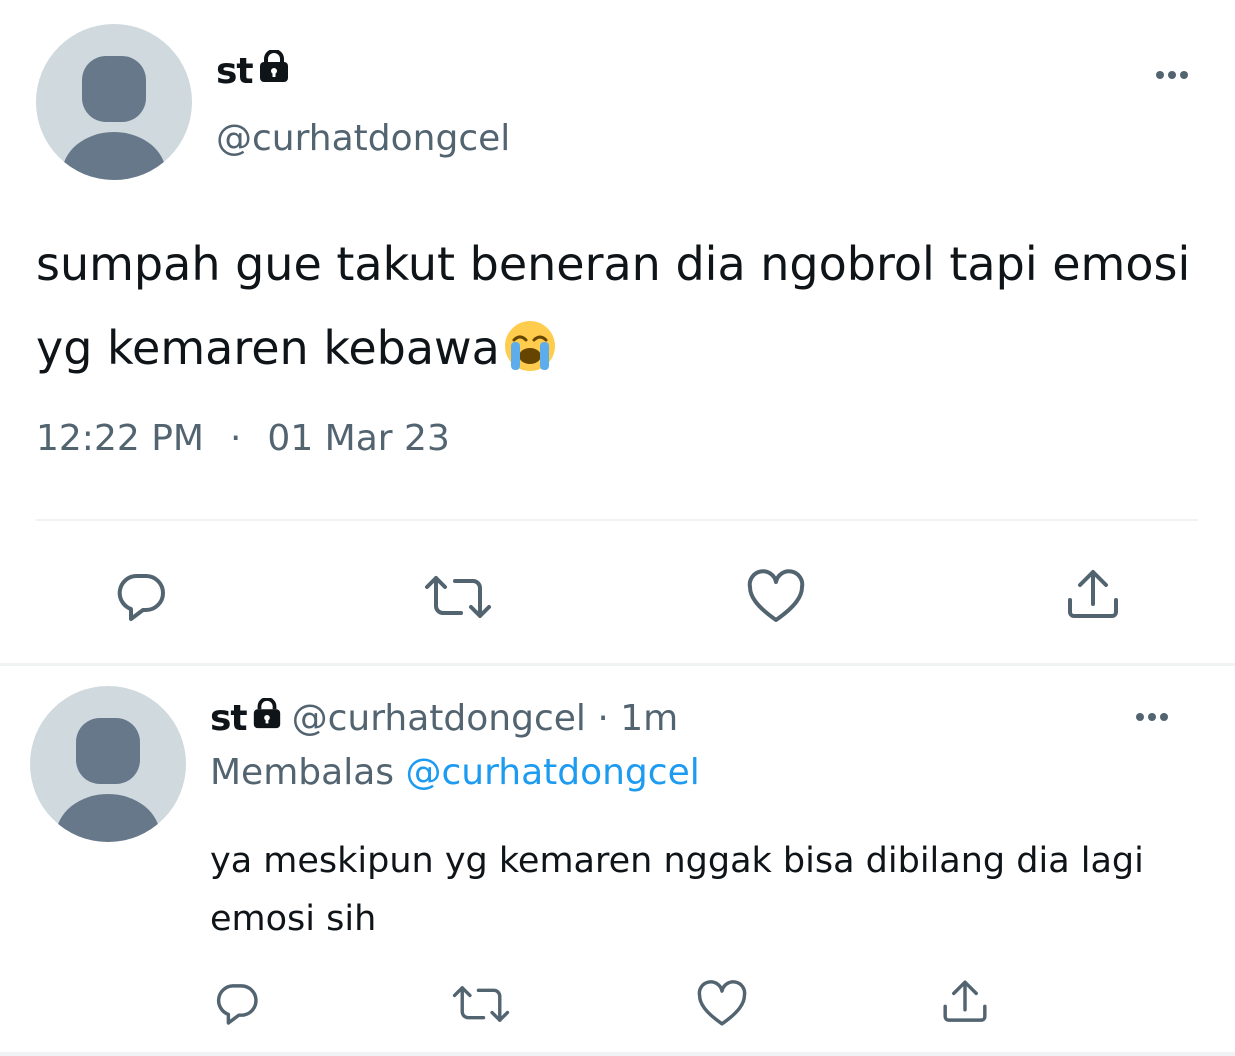 The height and width of the screenshot is (1056, 1235). I want to click on display-name: st, so click(254, 71).